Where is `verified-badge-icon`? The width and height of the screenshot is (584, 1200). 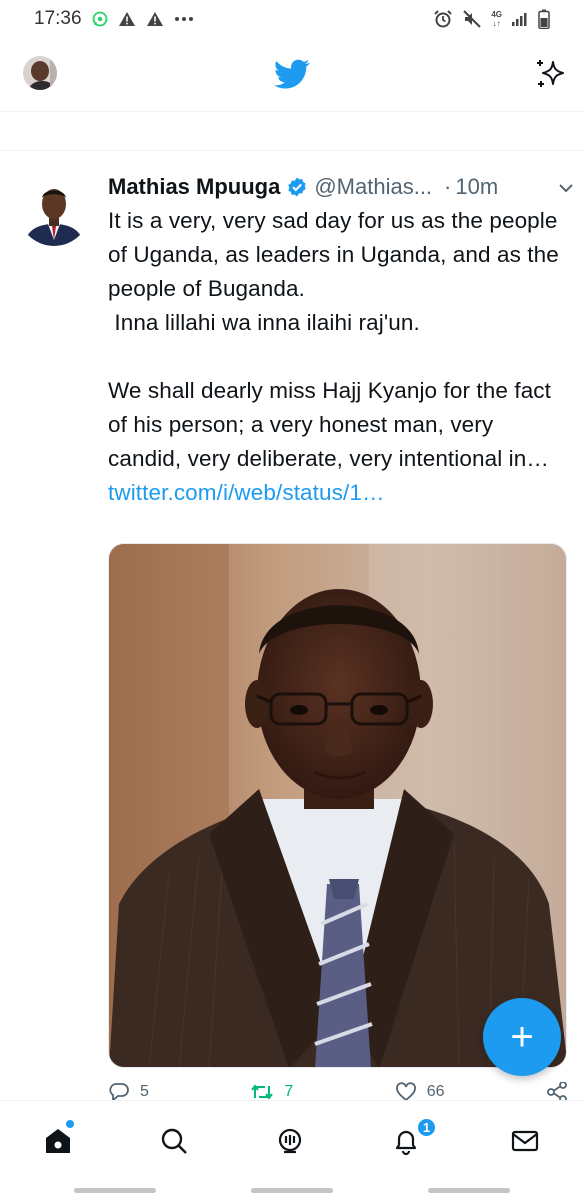
verified-badge-icon is located at coordinates (297, 187).